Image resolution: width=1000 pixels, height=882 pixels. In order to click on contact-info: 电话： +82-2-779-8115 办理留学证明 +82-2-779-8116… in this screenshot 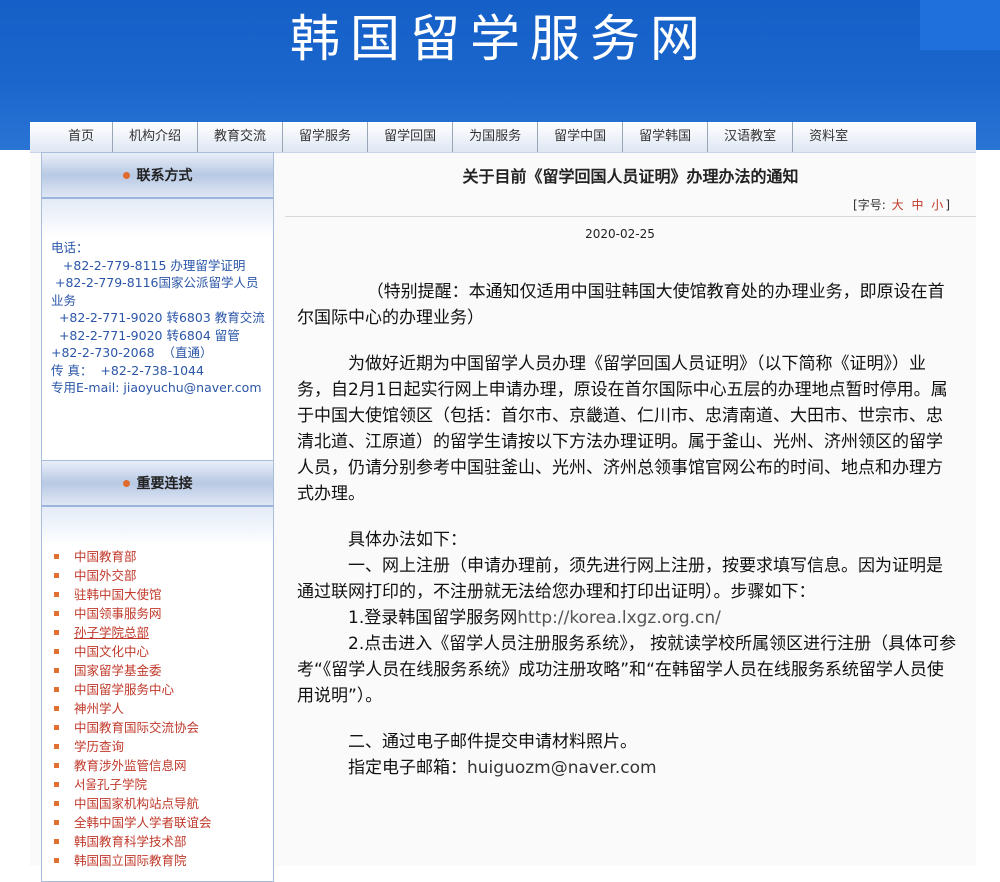, I will do `click(157, 318)`.